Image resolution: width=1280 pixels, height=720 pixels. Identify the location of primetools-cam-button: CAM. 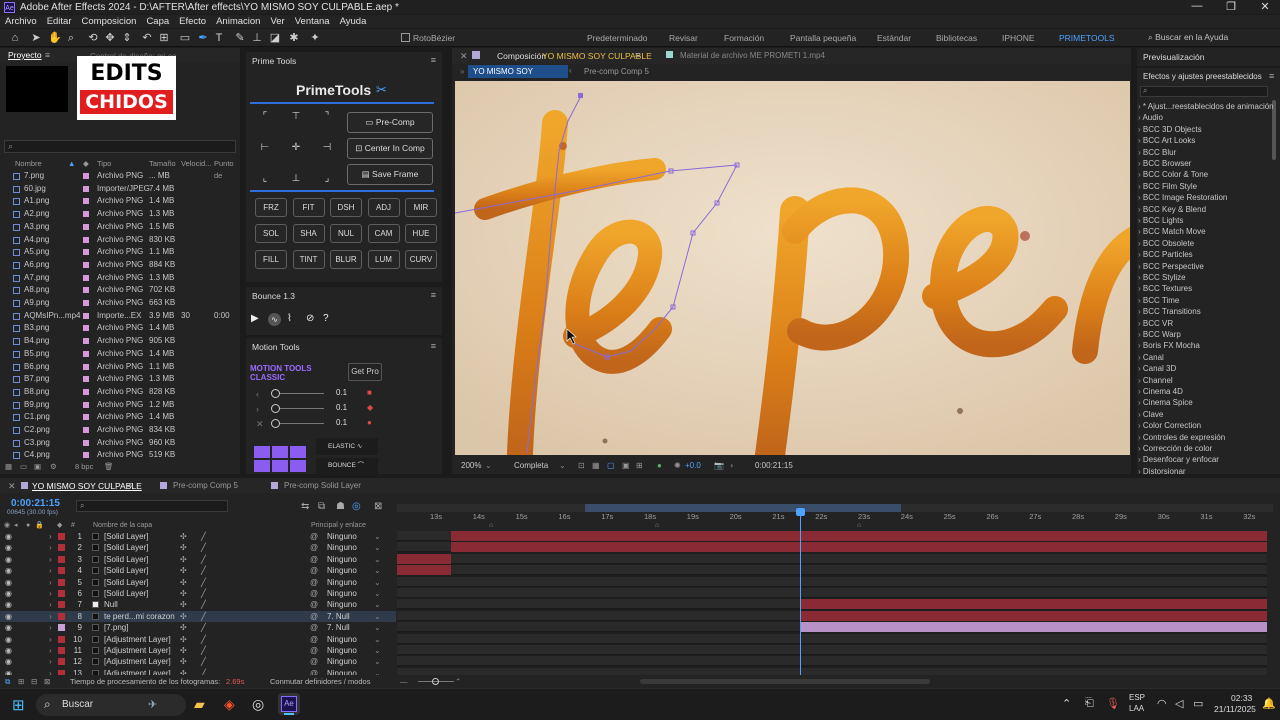
(383, 233).